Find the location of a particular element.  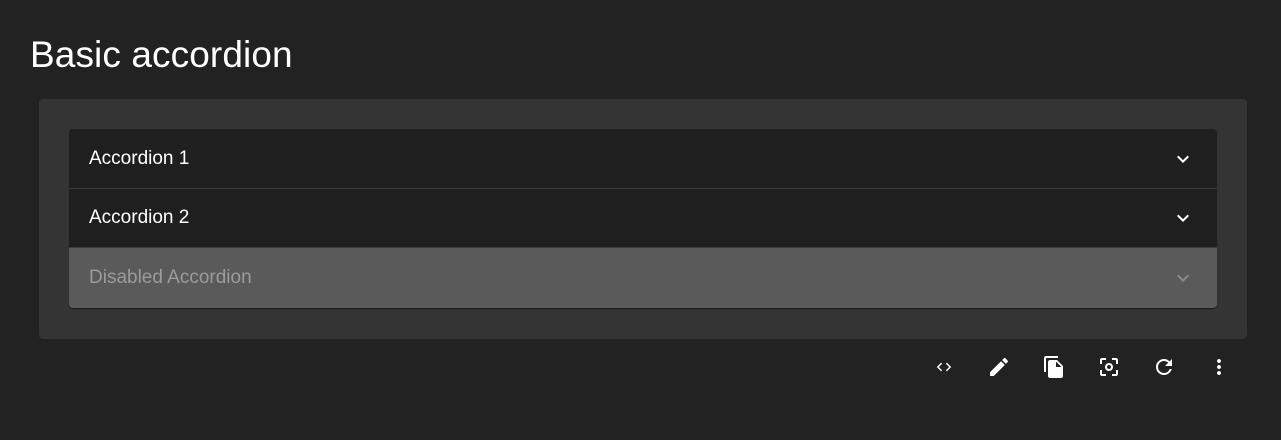

edit-button is located at coordinates (999, 367).